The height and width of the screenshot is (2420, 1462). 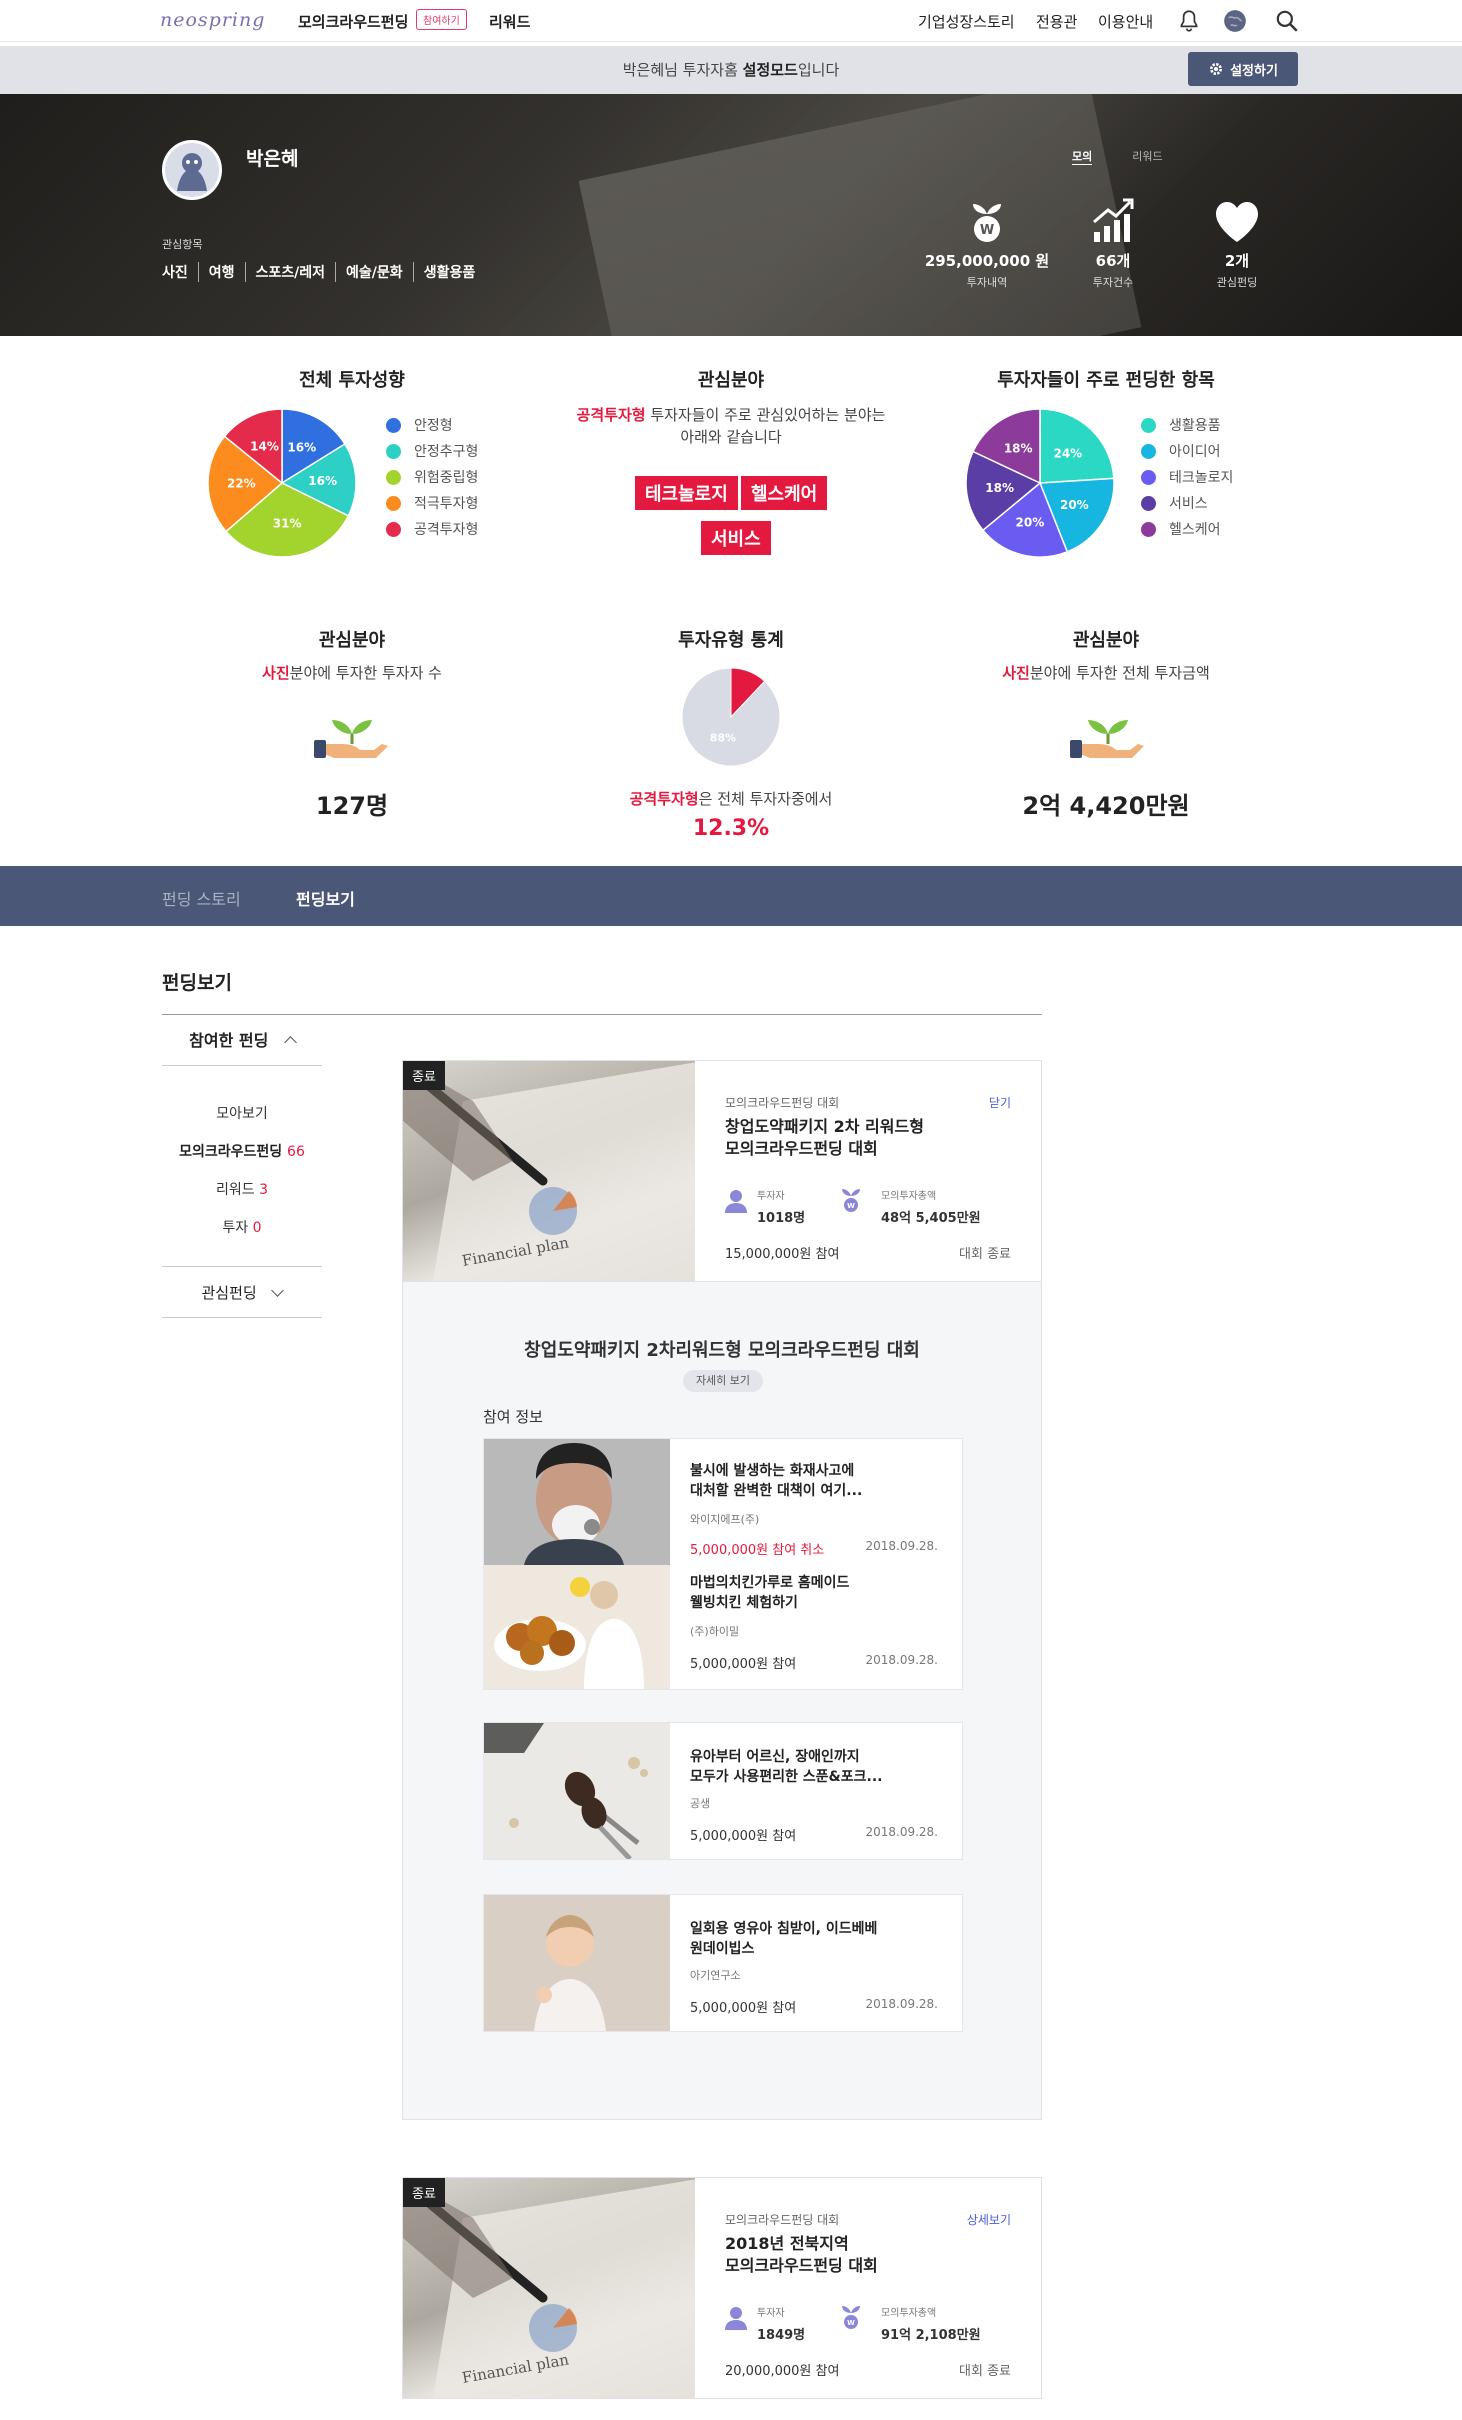 What do you see at coordinates (757, 1548) in the screenshot?
I see `item-amount-cancel: 5,000,000원 참여 취소` at bounding box center [757, 1548].